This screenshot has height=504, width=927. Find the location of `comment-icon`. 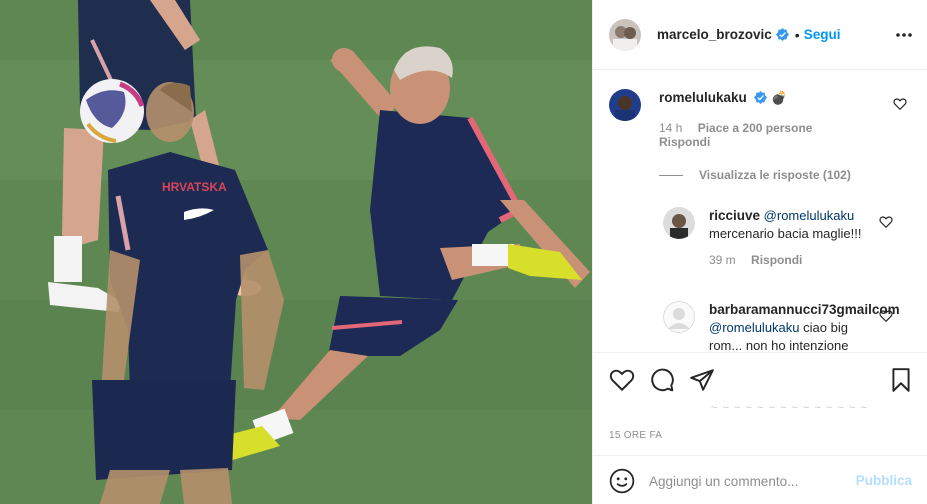

comment-icon is located at coordinates (662, 380).